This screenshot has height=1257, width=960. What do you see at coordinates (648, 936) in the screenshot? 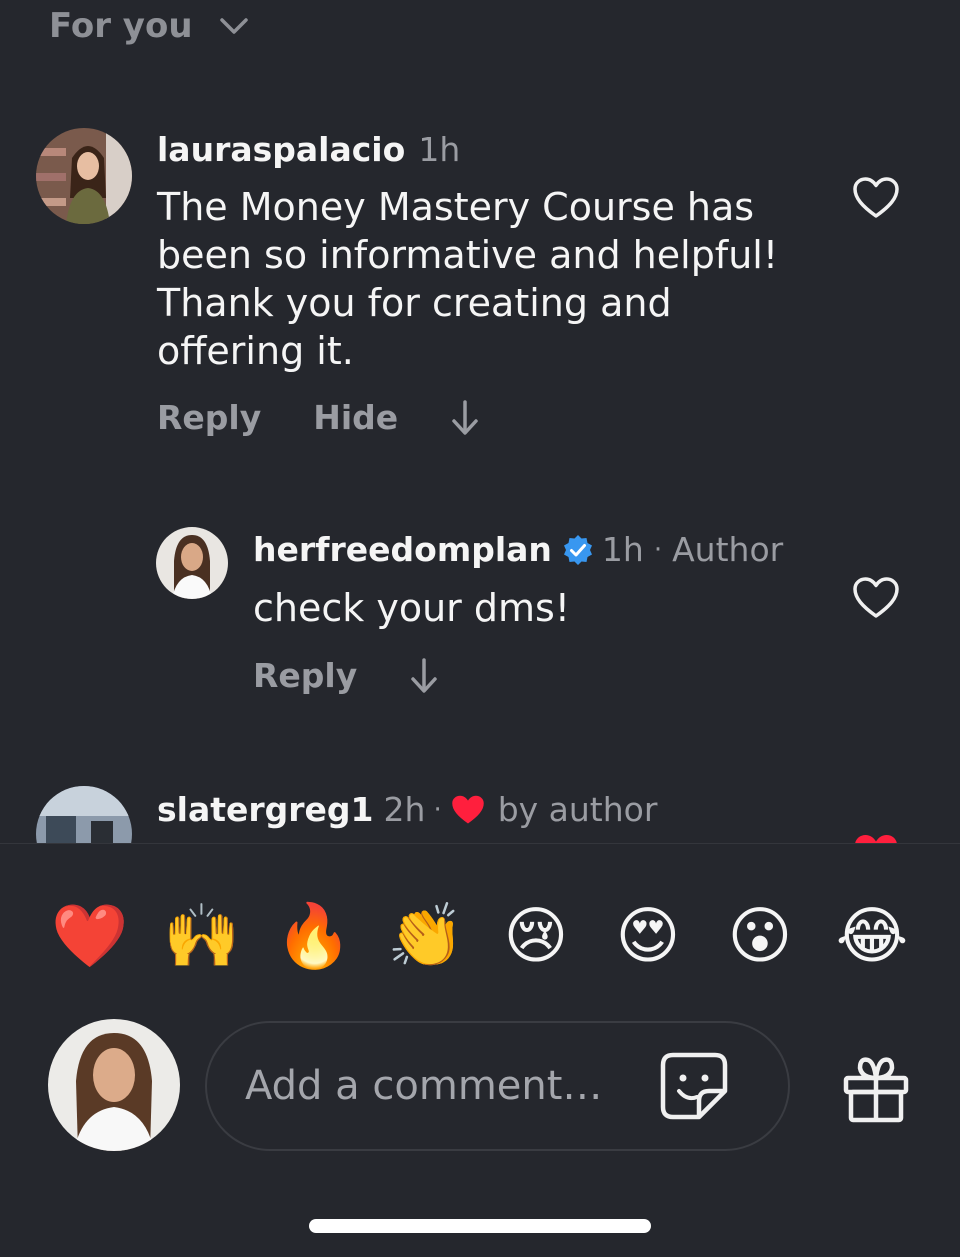
I see `reaction-heart-eyes: 😍` at bounding box center [648, 936].